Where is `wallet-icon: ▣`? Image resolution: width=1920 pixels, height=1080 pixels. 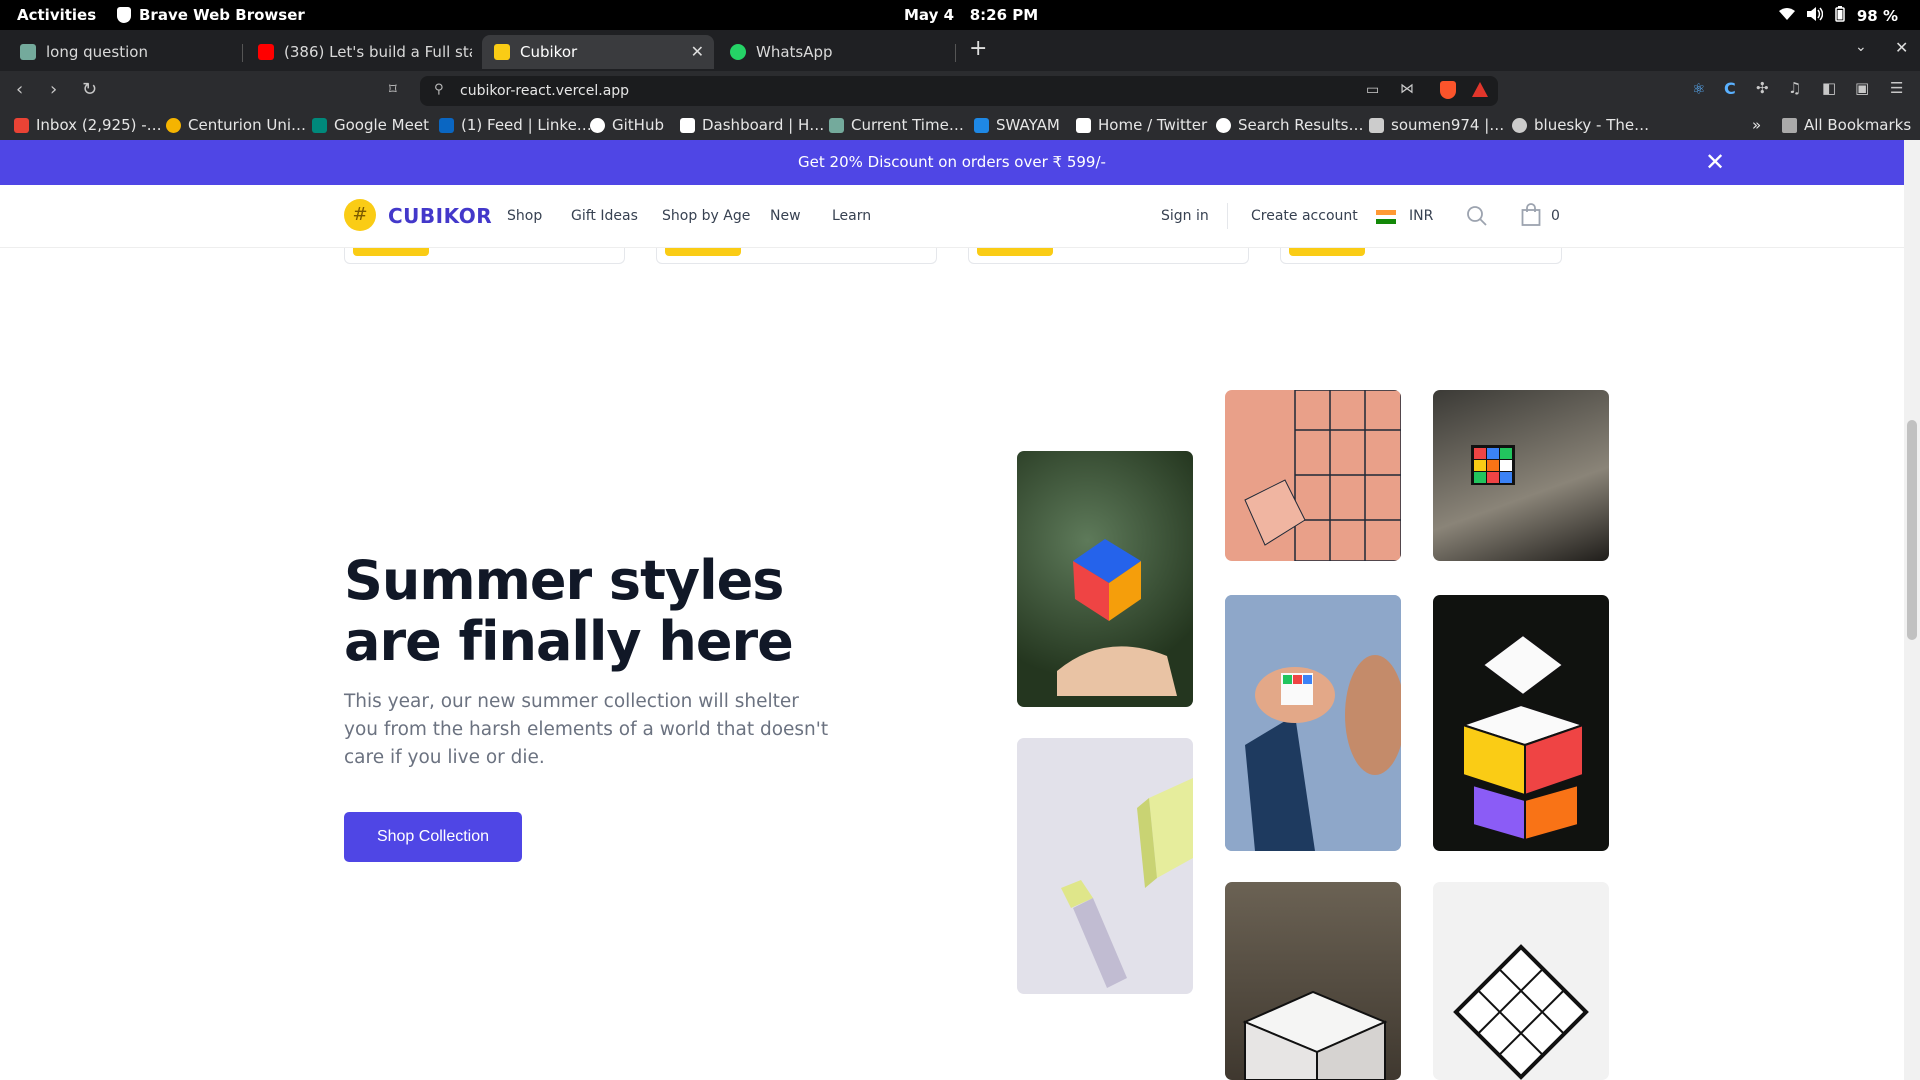
wallet-icon: ▣ is located at coordinates (1862, 88).